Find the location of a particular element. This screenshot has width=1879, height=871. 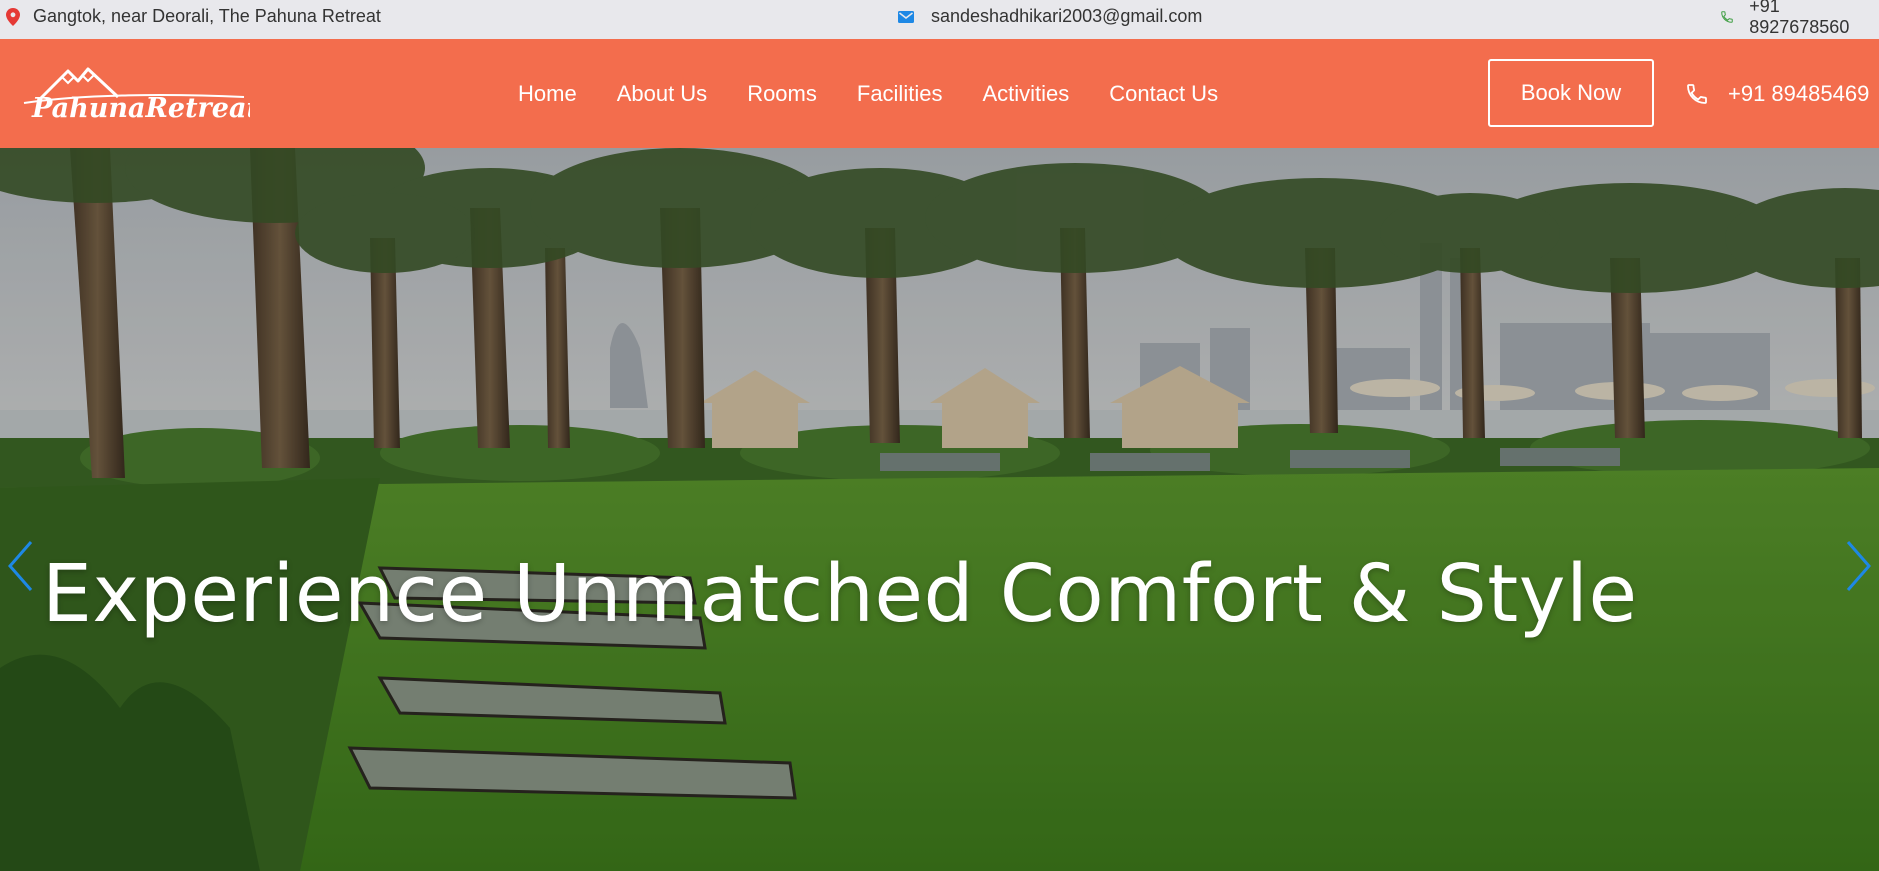

nav-phone: +91 89485469 is located at coordinates (1776, 93).